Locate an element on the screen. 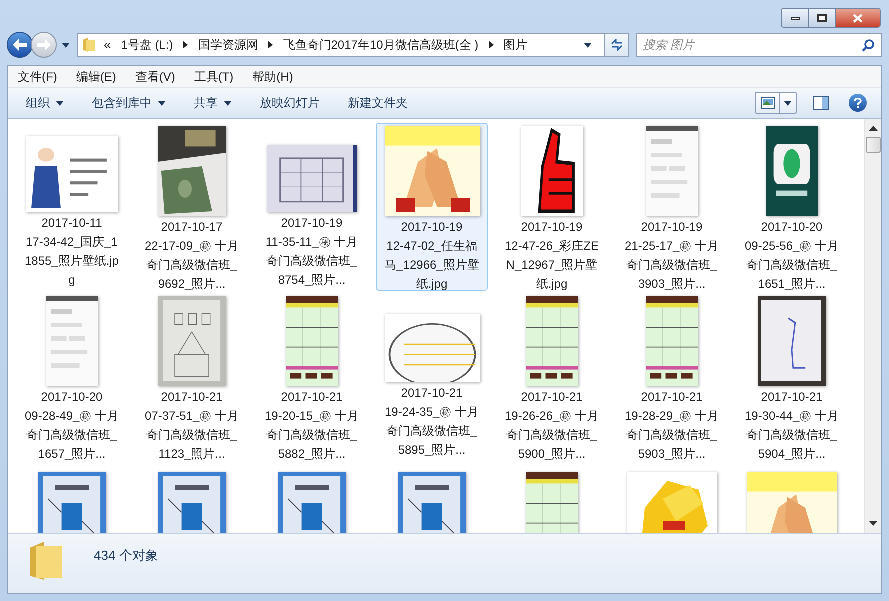  maximize-button is located at coordinates (822, 18).